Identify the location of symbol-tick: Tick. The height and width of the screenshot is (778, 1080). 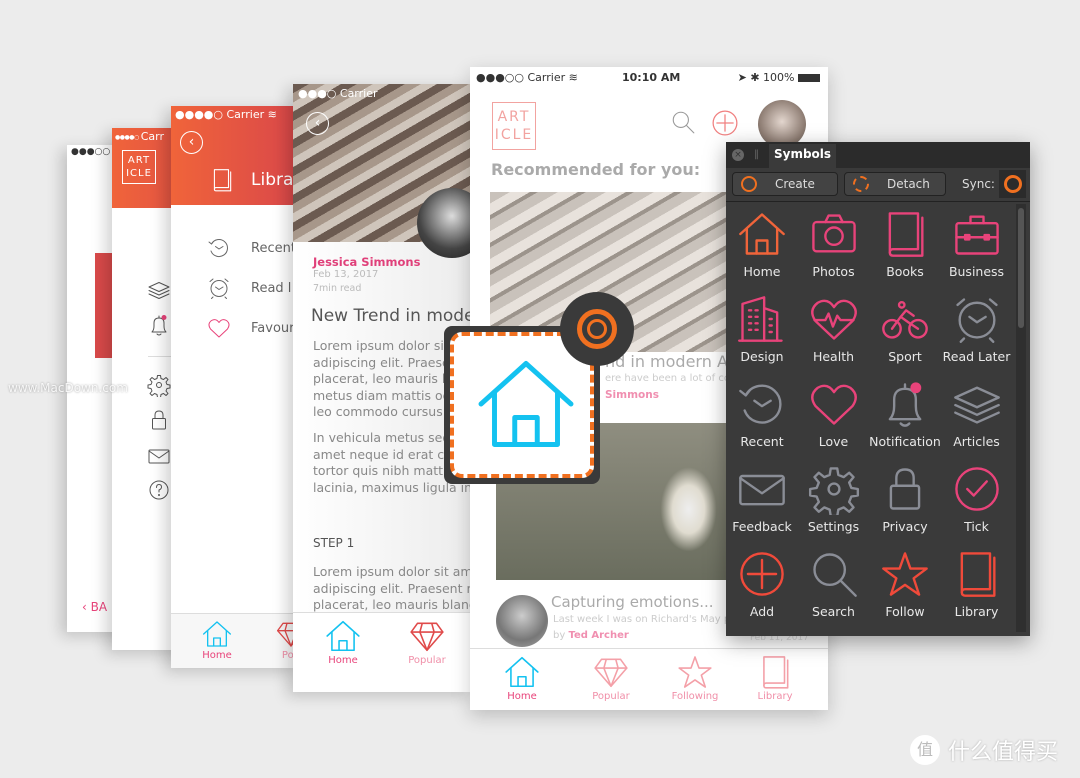
(977, 501).